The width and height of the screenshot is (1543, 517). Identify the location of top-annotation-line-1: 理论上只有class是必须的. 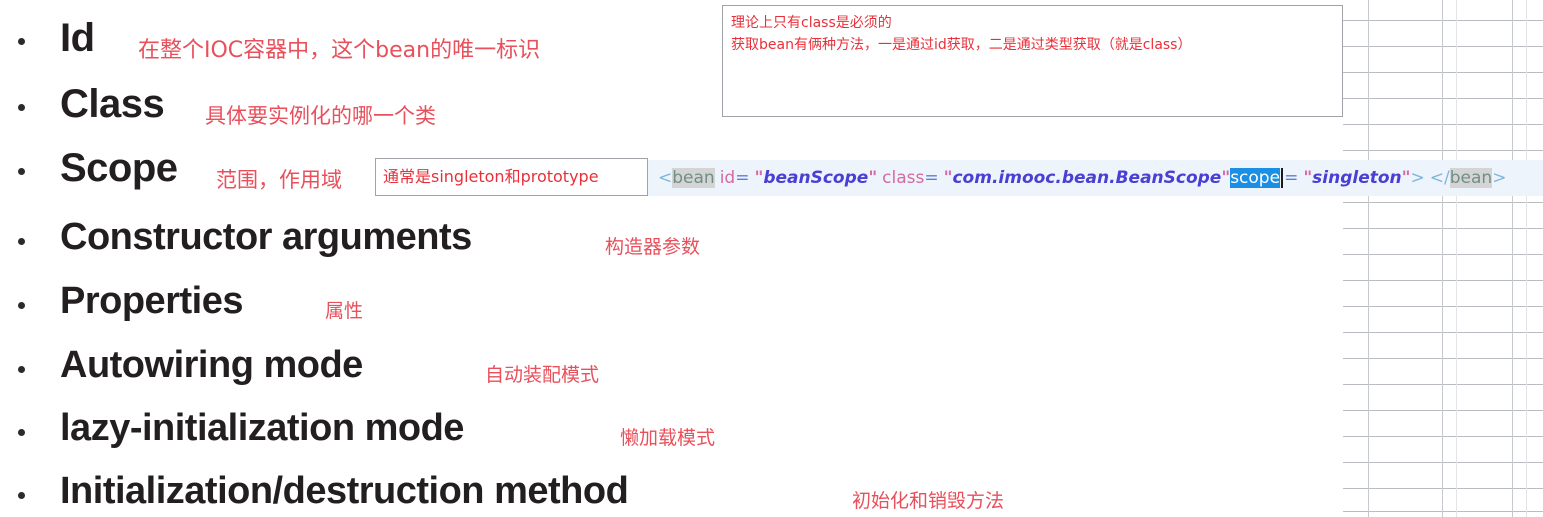
(811, 23).